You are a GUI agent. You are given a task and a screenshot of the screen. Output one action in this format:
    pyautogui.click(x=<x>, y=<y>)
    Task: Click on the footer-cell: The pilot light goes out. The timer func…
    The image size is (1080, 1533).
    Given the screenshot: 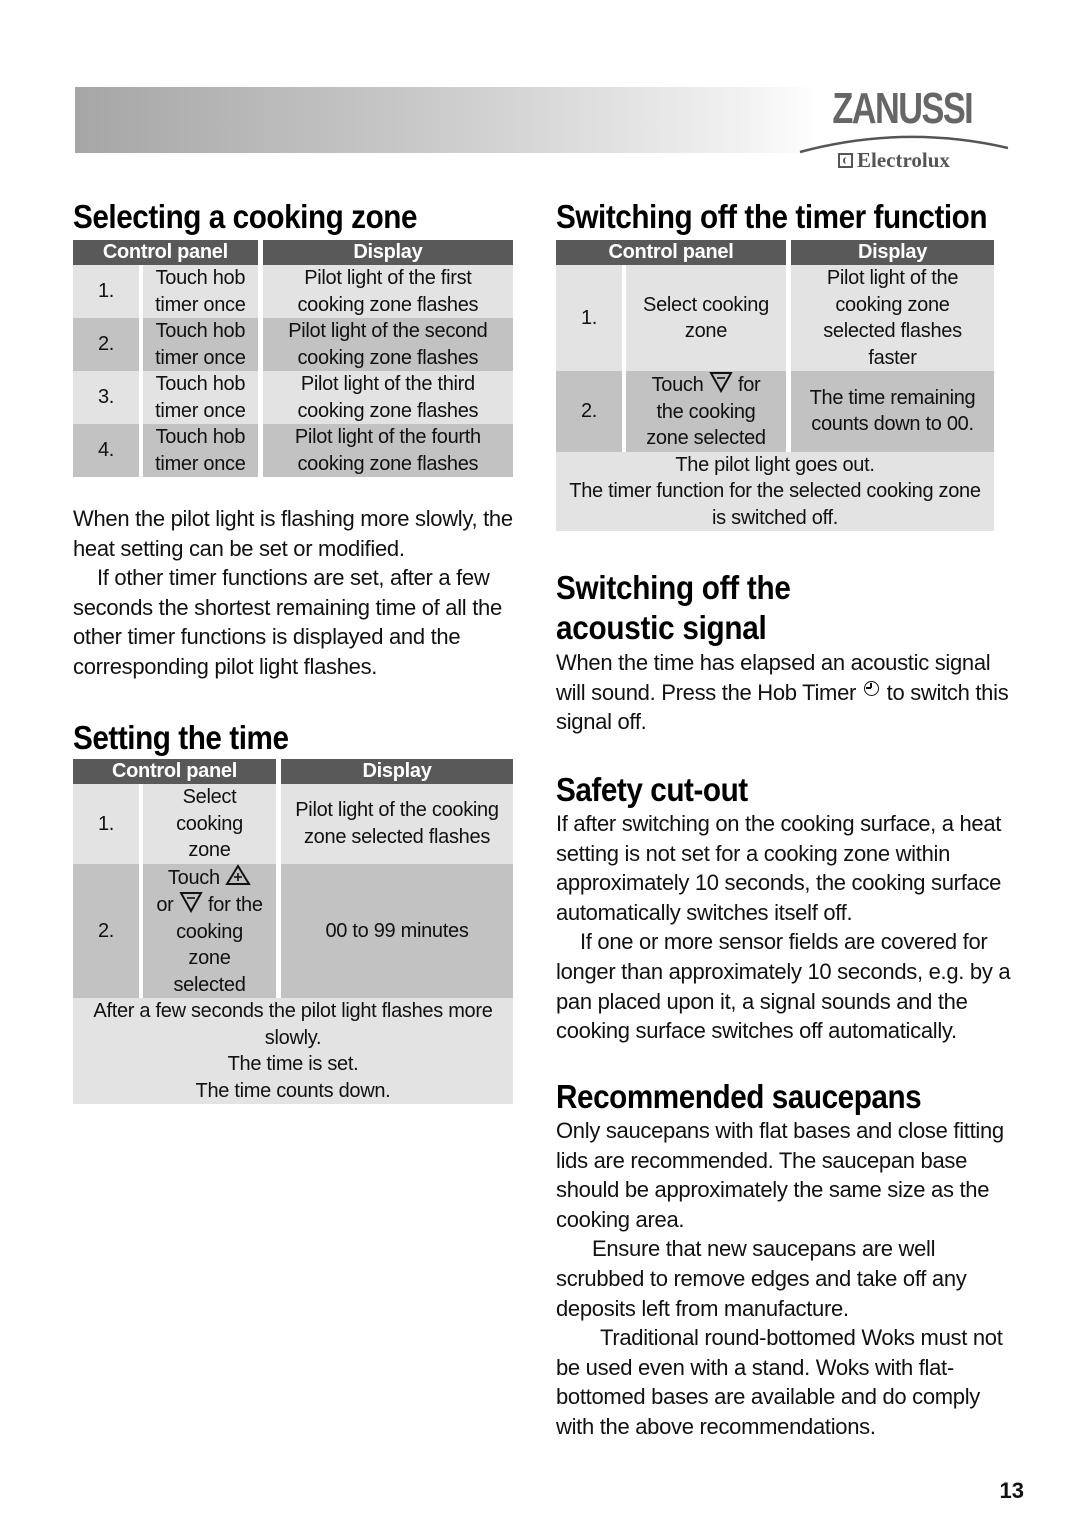 What is the action you would take?
    pyautogui.click(x=775, y=491)
    